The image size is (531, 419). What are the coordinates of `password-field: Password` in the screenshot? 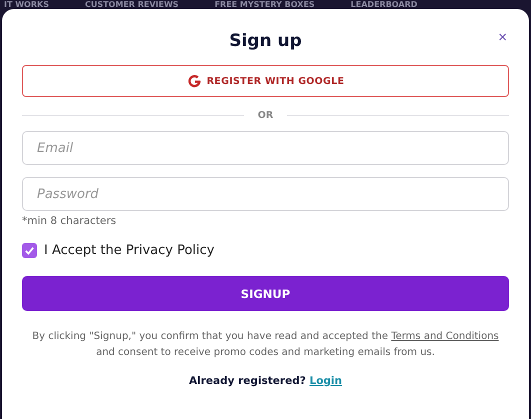 It's located at (265, 194).